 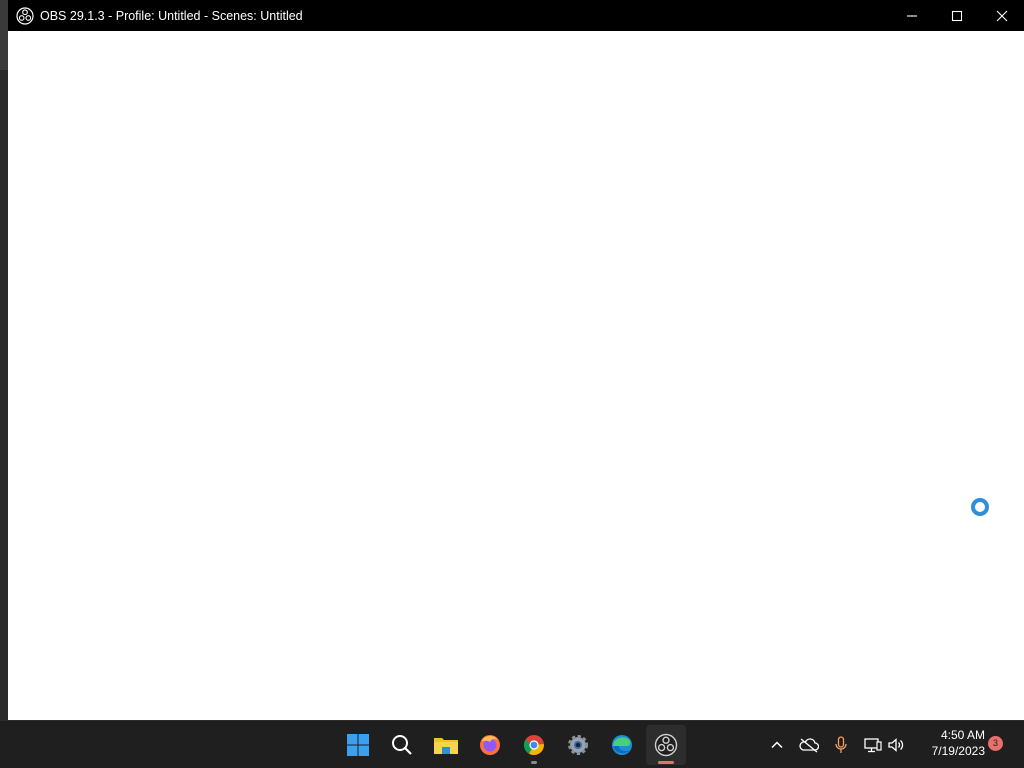 What do you see at coordinates (995, 743) in the screenshot?
I see `notification-count-badge: 3` at bounding box center [995, 743].